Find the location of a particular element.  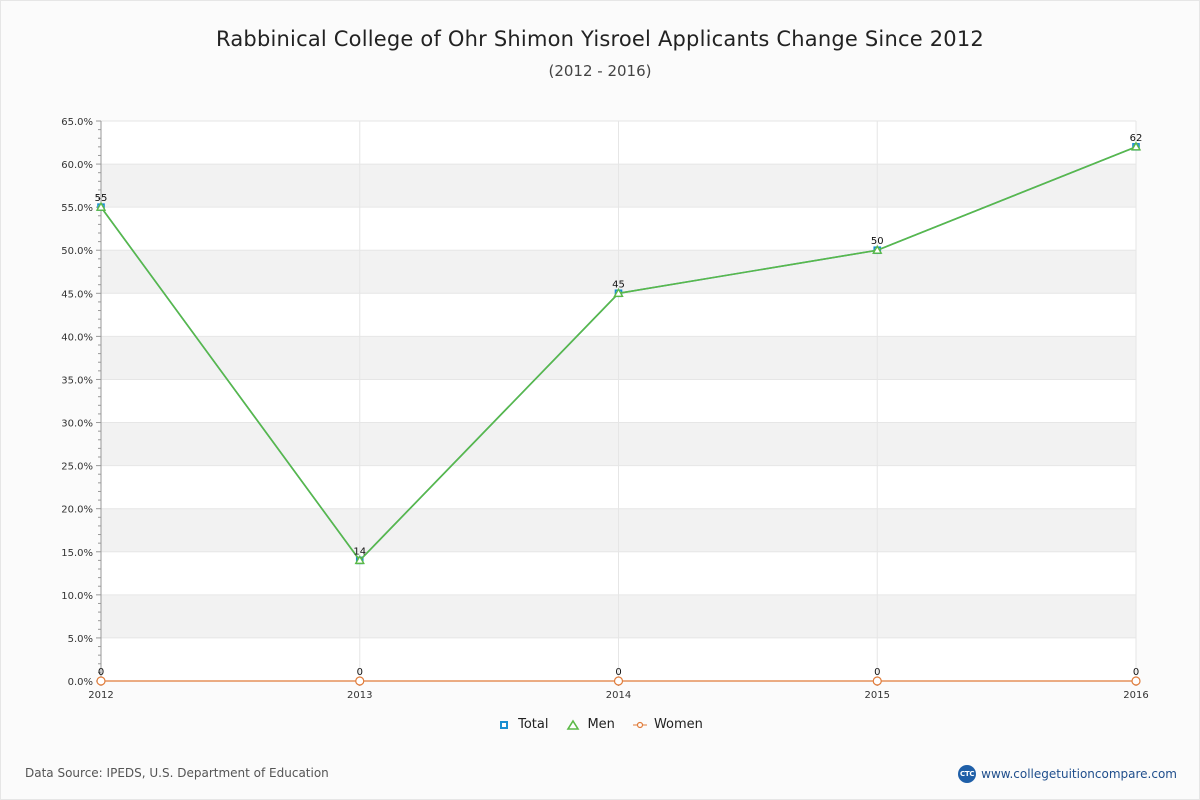

data-label-total: 45 is located at coordinates (618, 284).